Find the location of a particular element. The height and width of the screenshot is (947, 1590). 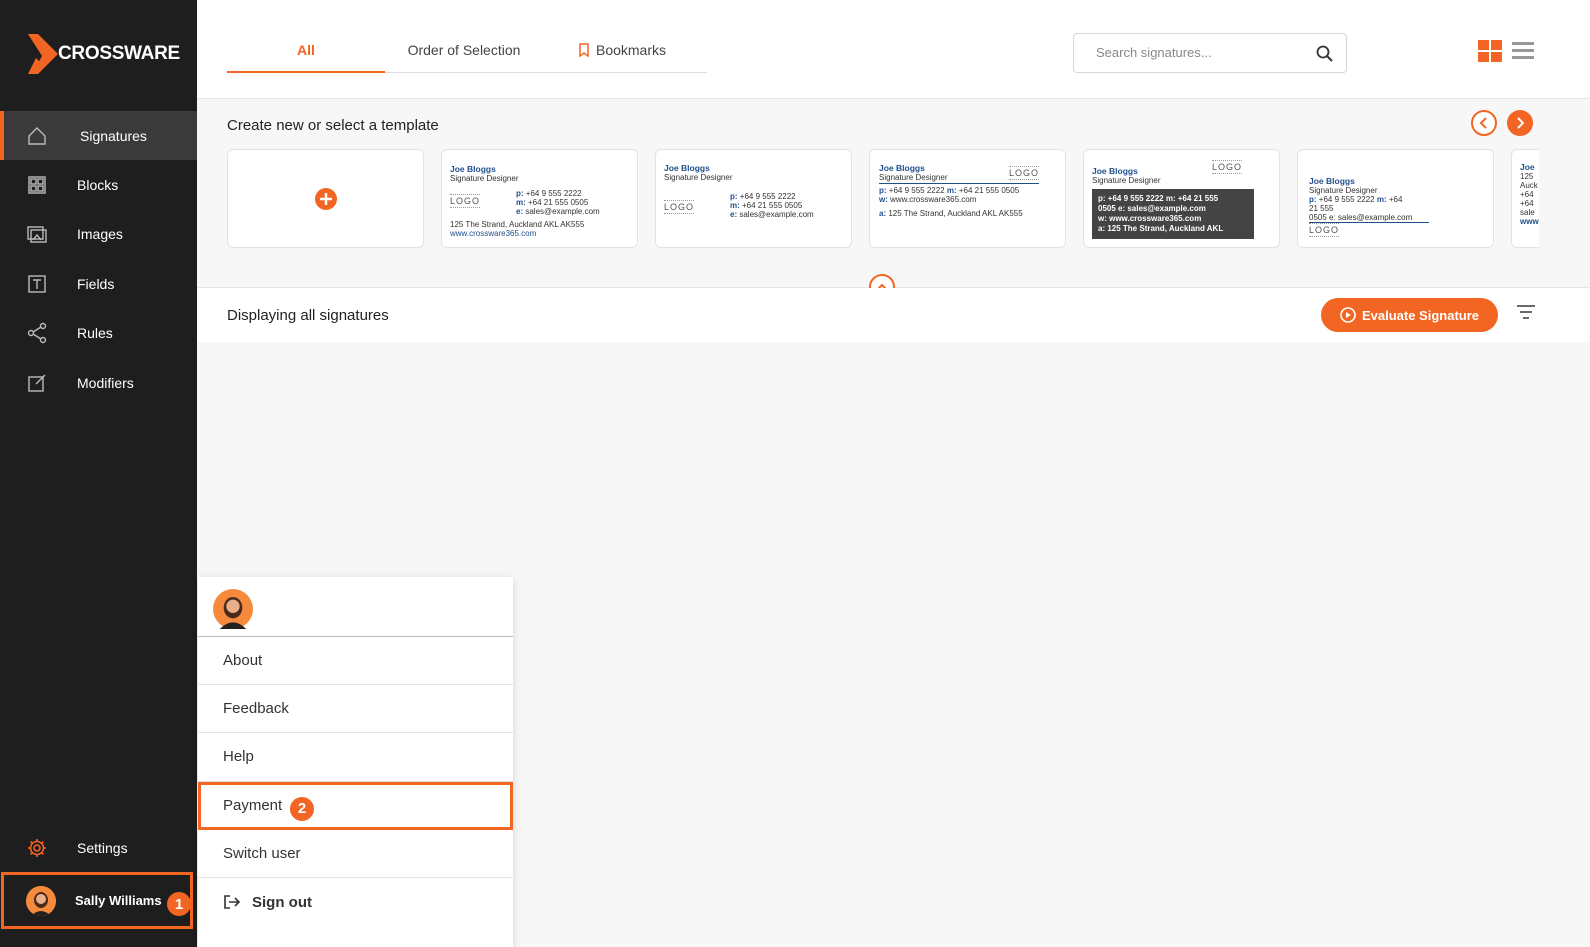

card-line: www is located at coordinates (1529, 221).